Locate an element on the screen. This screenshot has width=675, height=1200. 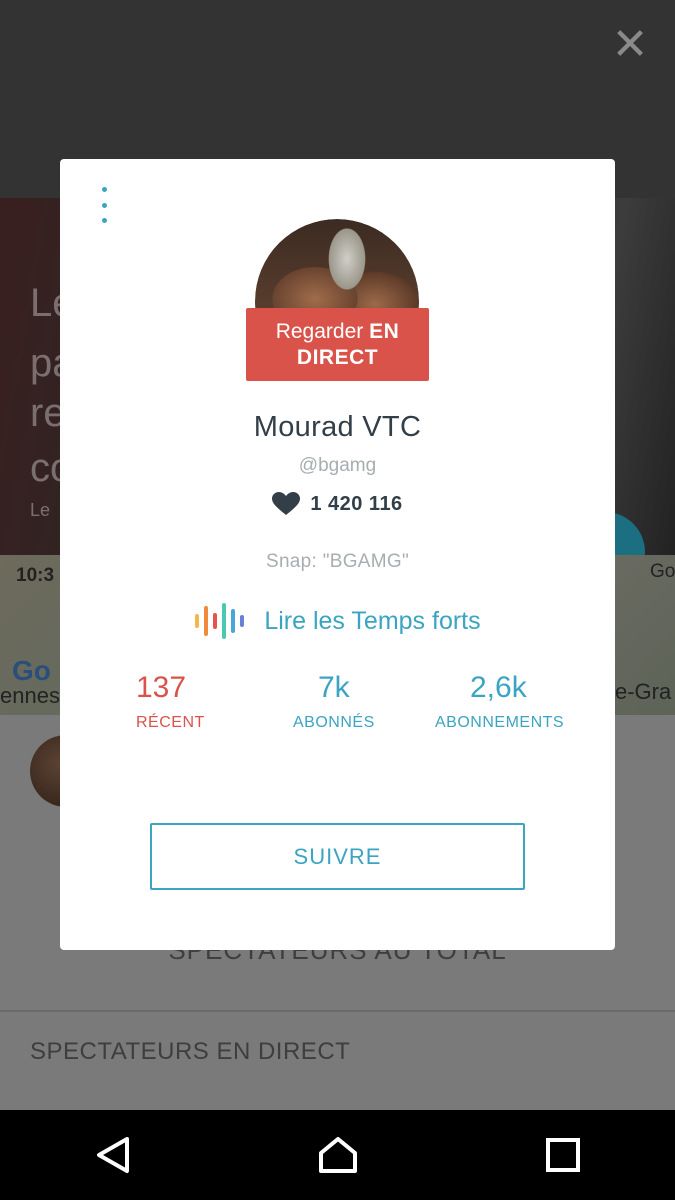
stat-recent-value: 137 is located at coordinates (161, 687).